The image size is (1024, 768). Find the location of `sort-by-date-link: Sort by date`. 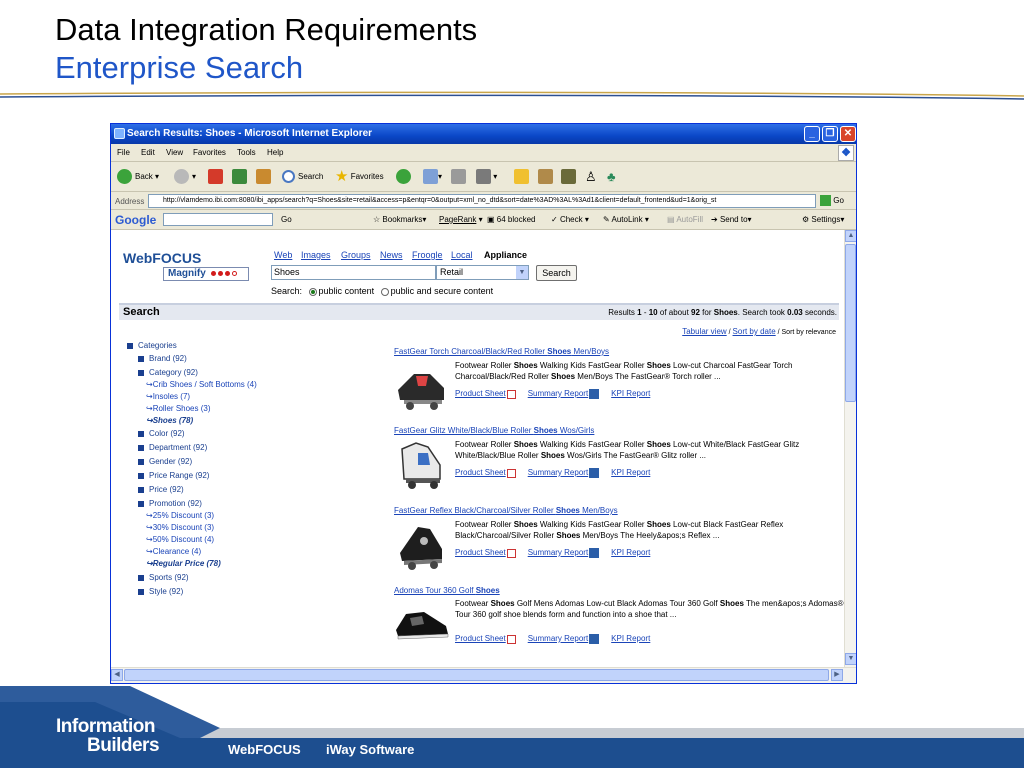

sort-by-date-link: Sort by date is located at coordinates (754, 331).